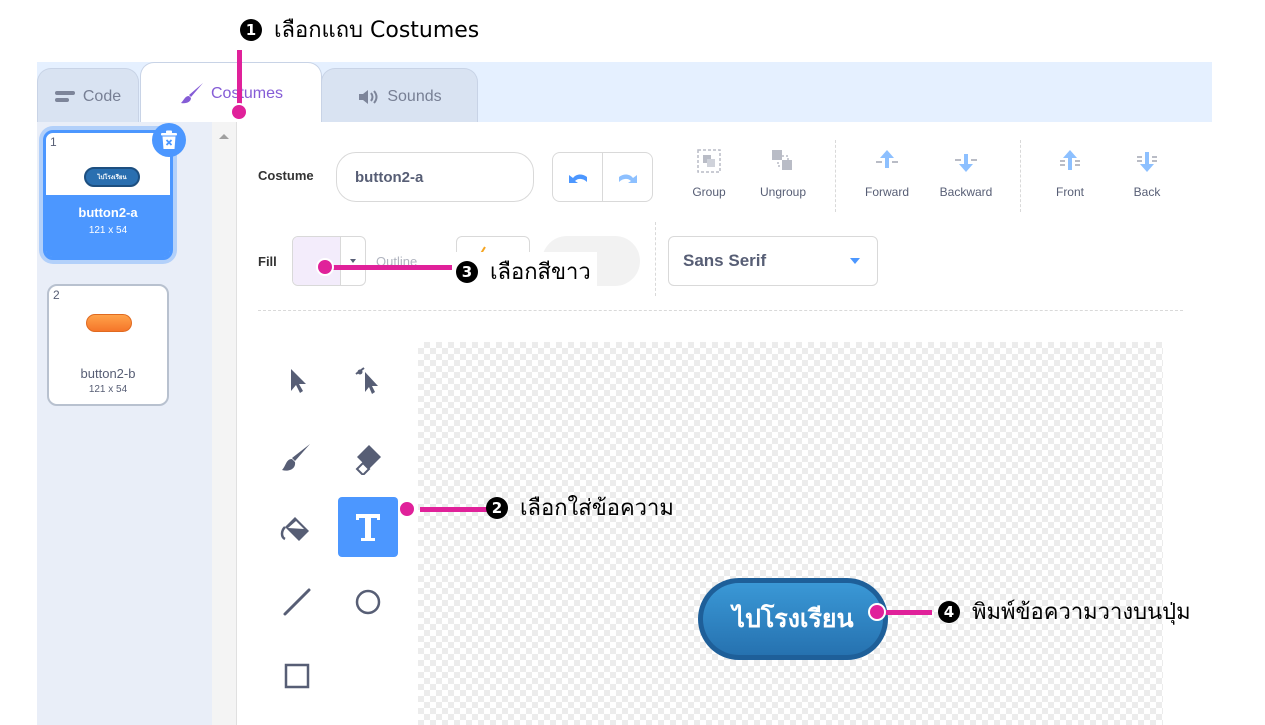 Image resolution: width=1265 pixels, height=725 pixels. What do you see at coordinates (108, 373) in the screenshot?
I see `costume-name: button2-b` at bounding box center [108, 373].